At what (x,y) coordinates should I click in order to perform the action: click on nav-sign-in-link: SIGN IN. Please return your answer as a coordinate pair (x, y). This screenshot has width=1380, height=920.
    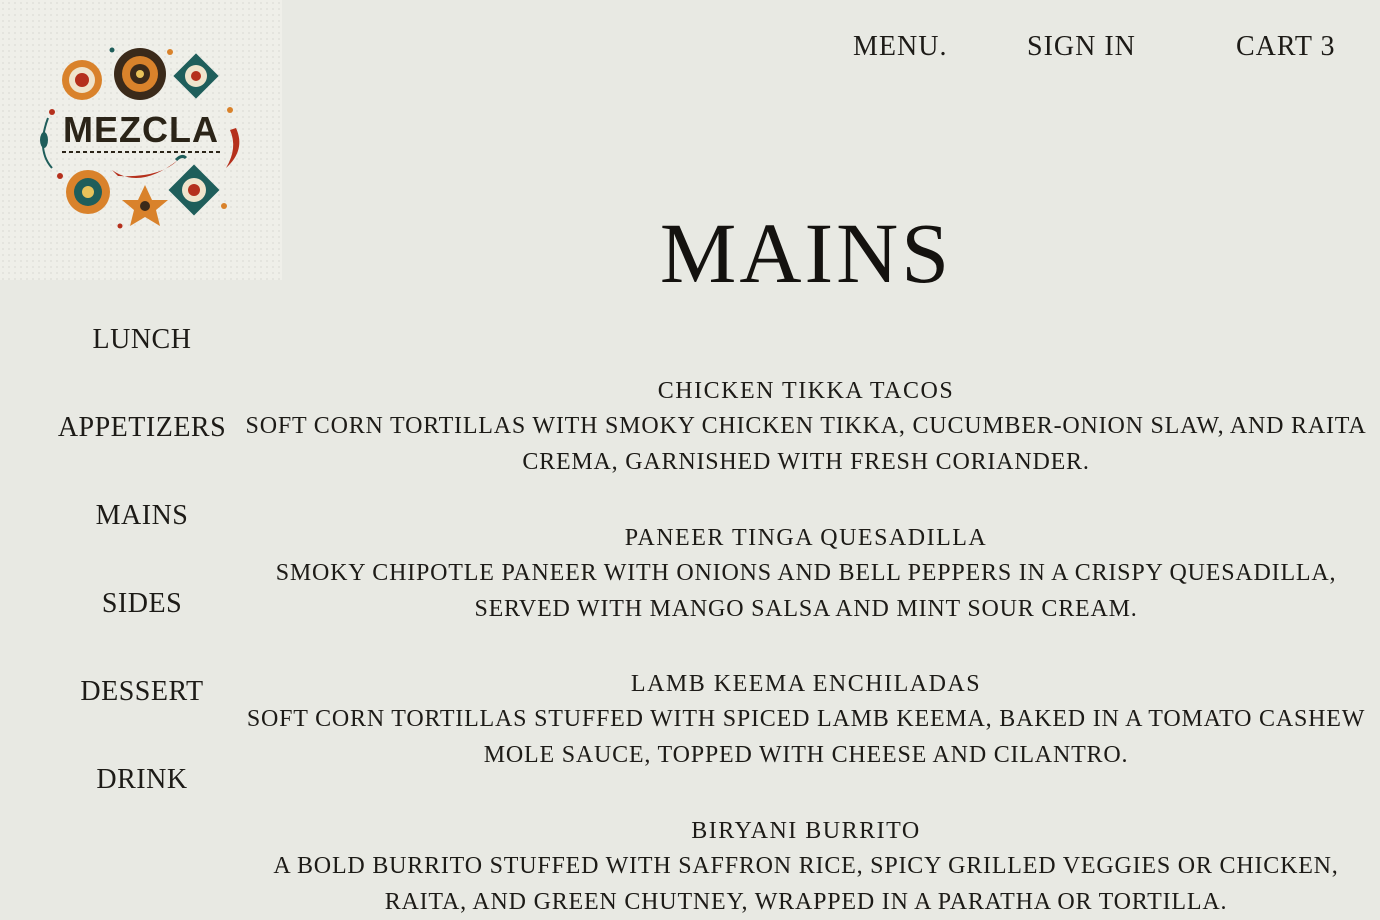
    Looking at the image, I should click on (1081, 47).